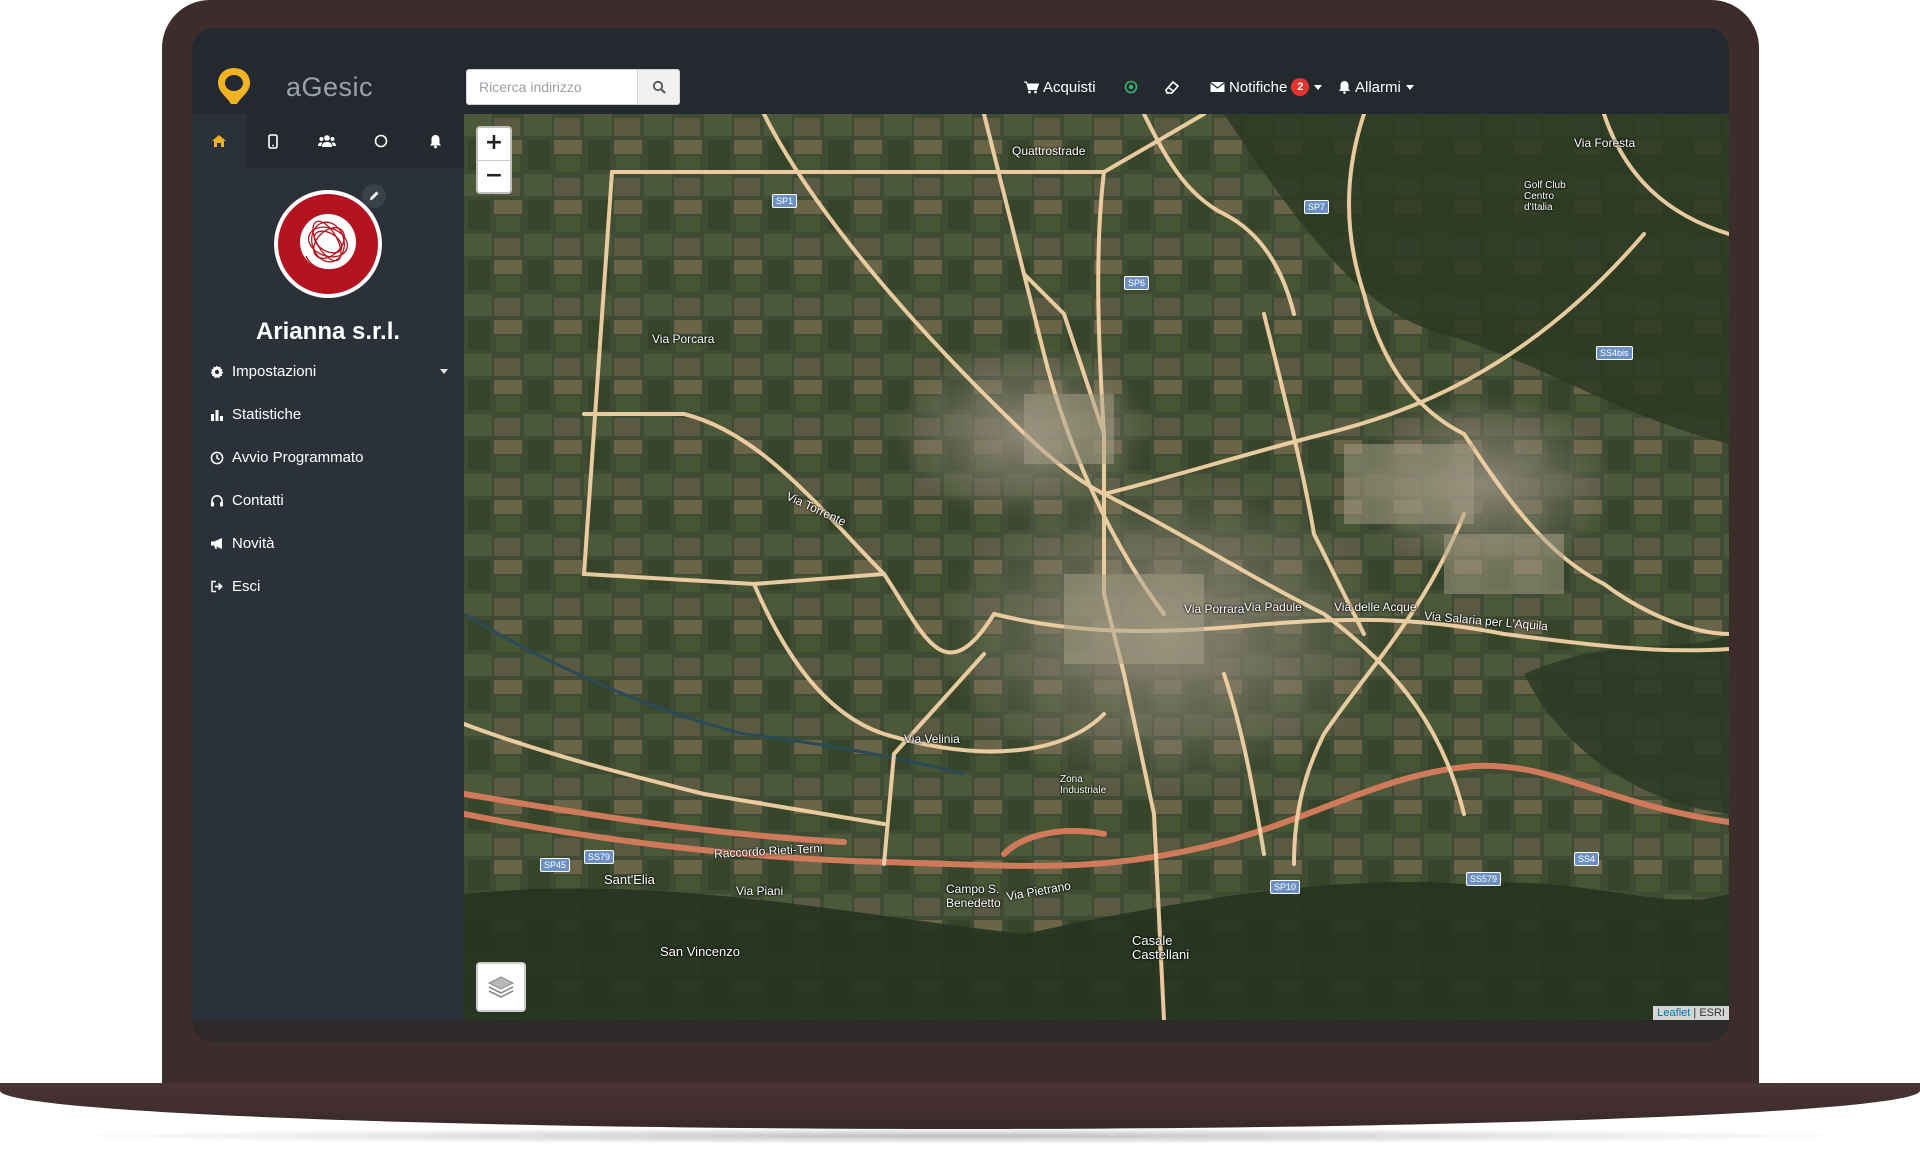 This screenshot has height=1156, width=1920. What do you see at coordinates (555, 865) in the screenshot?
I see `road-shield: SP45` at bounding box center [555, 865].